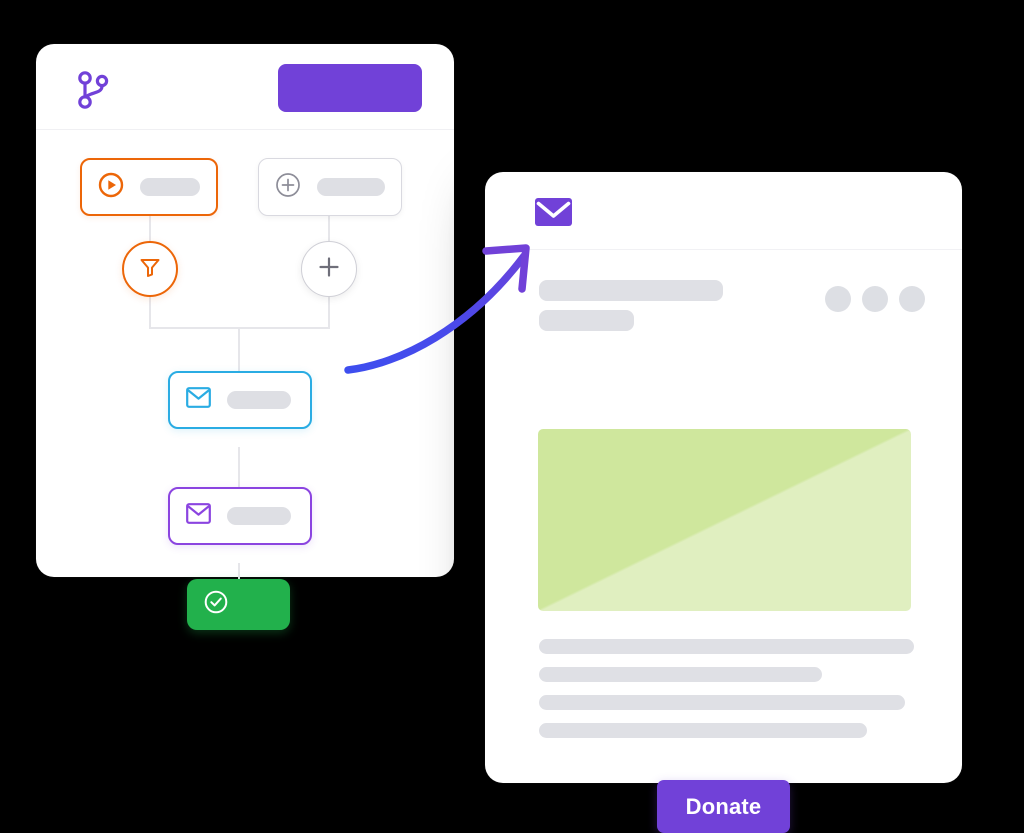 The image size is (1024, 833). I want to click on email-node-secondary, so click(240, 516).